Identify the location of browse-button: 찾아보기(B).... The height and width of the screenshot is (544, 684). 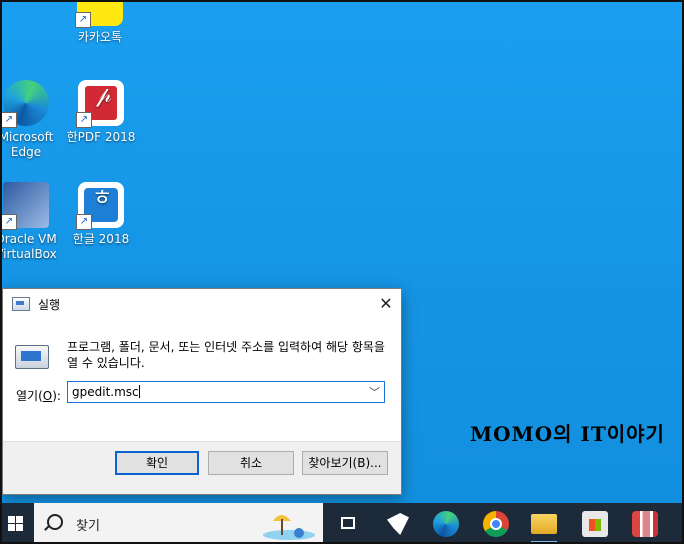
(345, 463).